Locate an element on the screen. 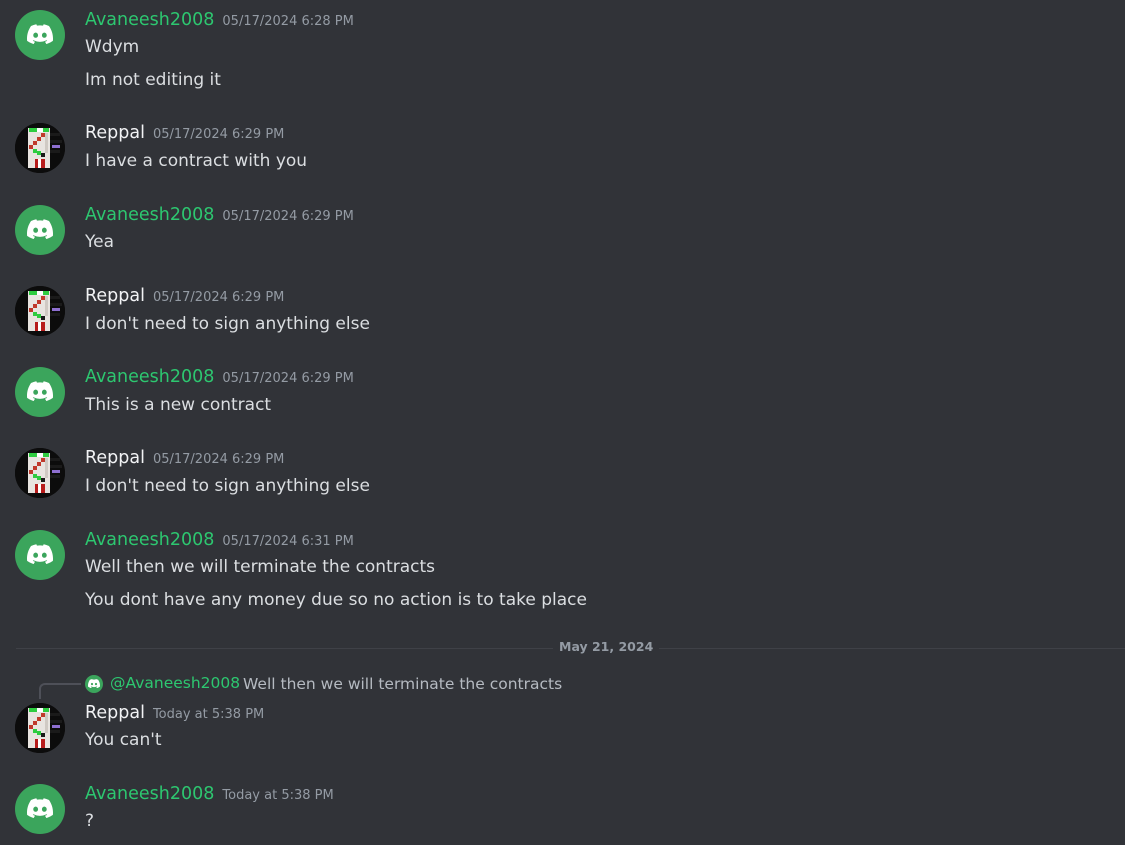  message-header: Avaneesh2008 05/17/2024 6:28 PM is located at coordinates (219, 22).